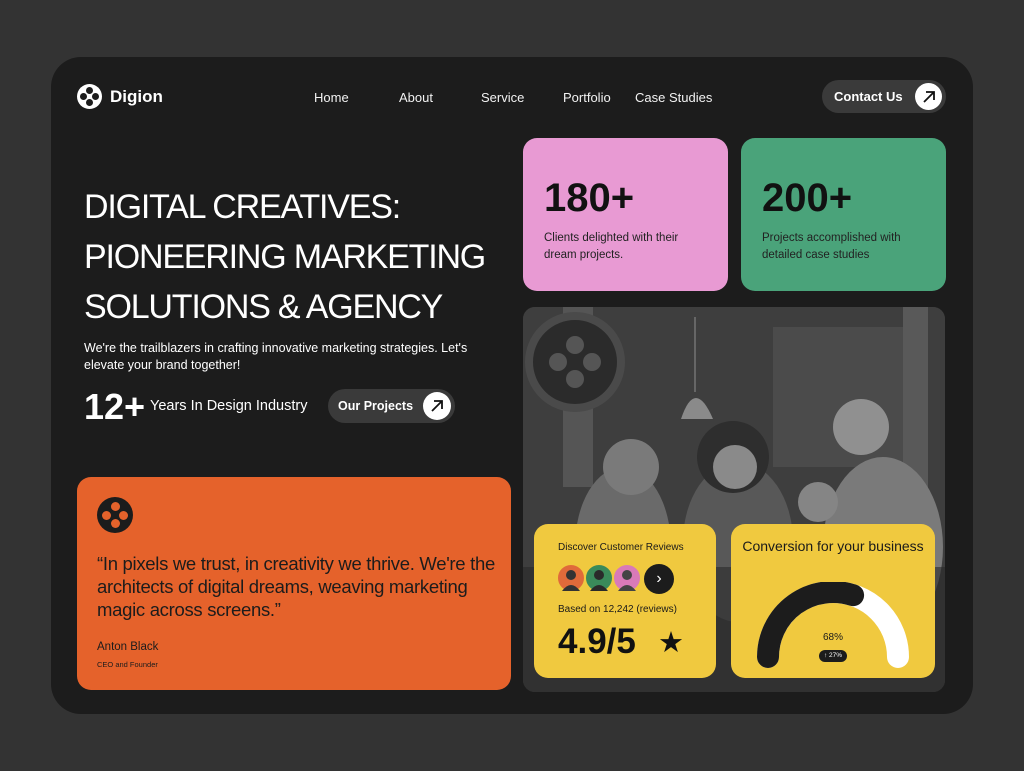  What do you see at coordinates (502, 97) in the screenshot?
I see `nav-service: Service` at bounding box center [502, 97].